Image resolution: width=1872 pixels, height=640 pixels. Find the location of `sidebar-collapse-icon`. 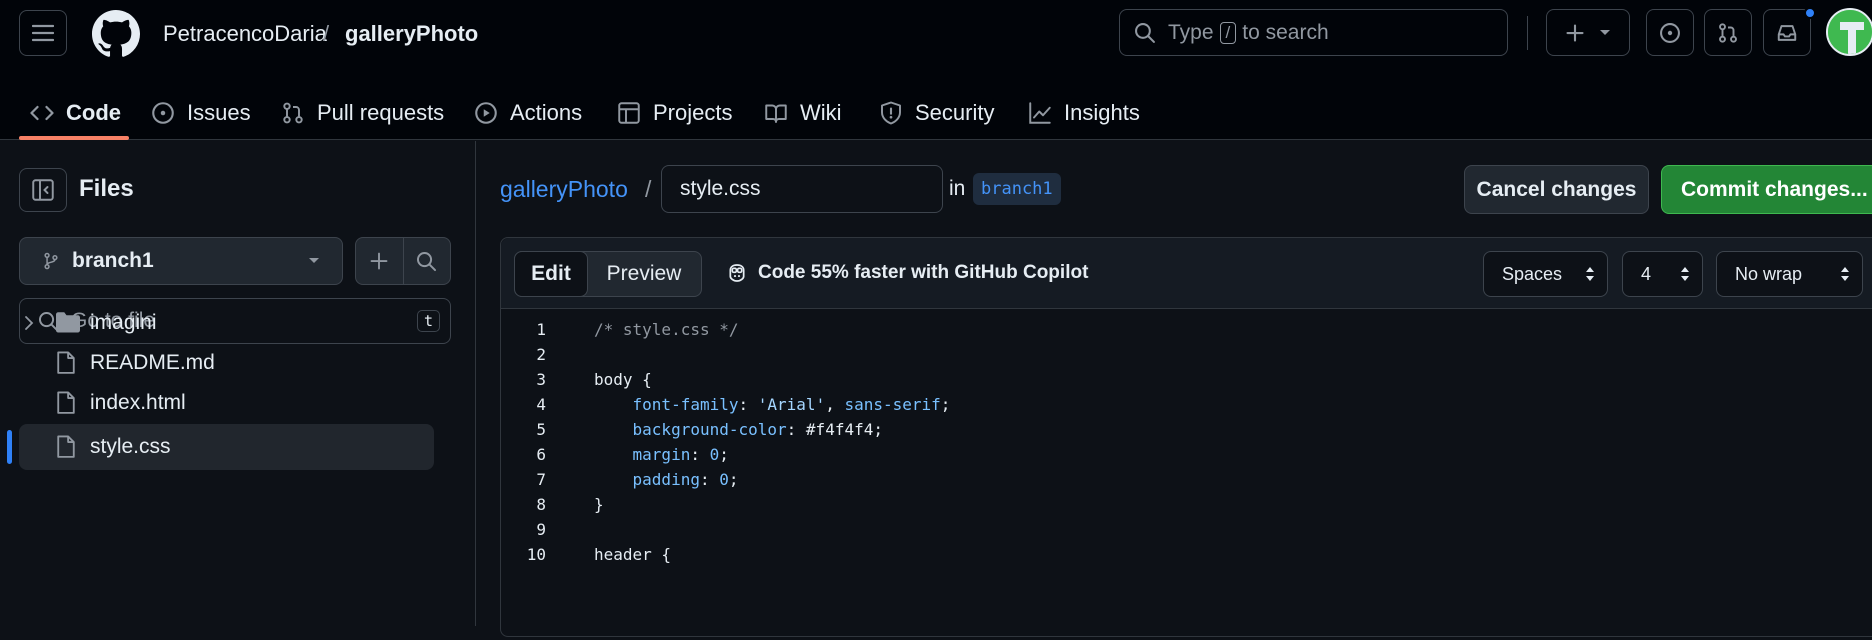

sidebar-collapse-icon is located at coordinates (43, 190).